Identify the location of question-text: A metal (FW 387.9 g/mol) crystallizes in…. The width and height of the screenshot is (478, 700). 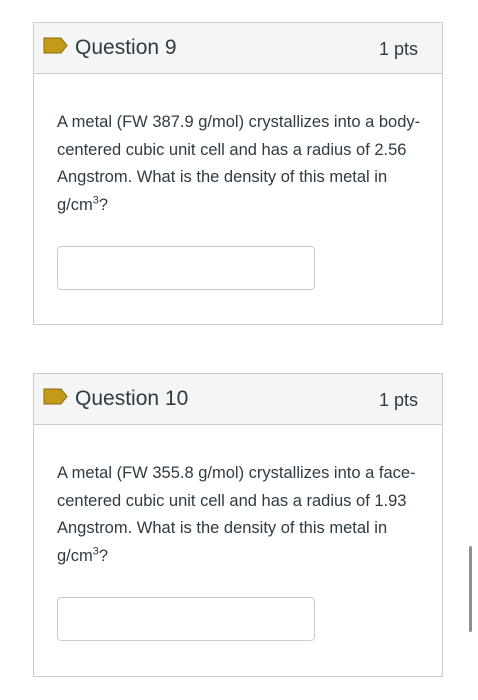
(242, 164).